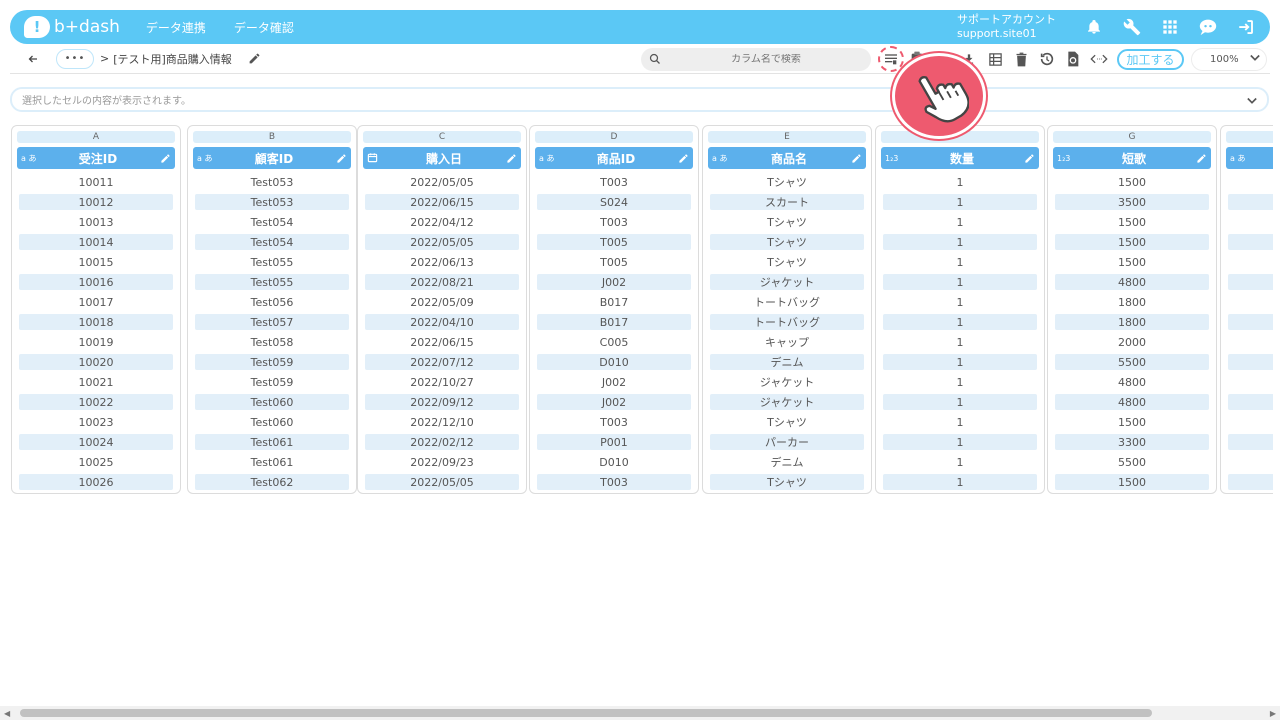 This screenshot has height=720, width=1280. What do you see at coordinates (72, 27) in the screenshot?
I see `logo: ! b+dash` at bounding box center [72, 27].